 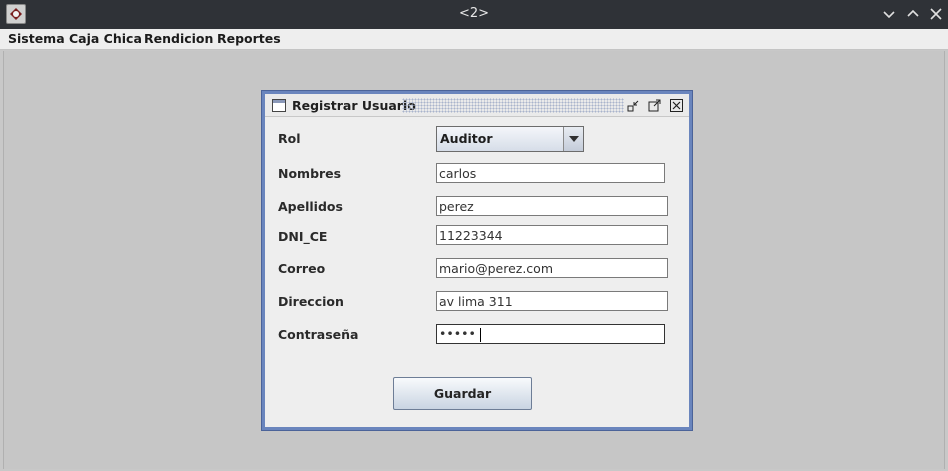 I want to click on apellidos-field, so click(x=552, y=206).